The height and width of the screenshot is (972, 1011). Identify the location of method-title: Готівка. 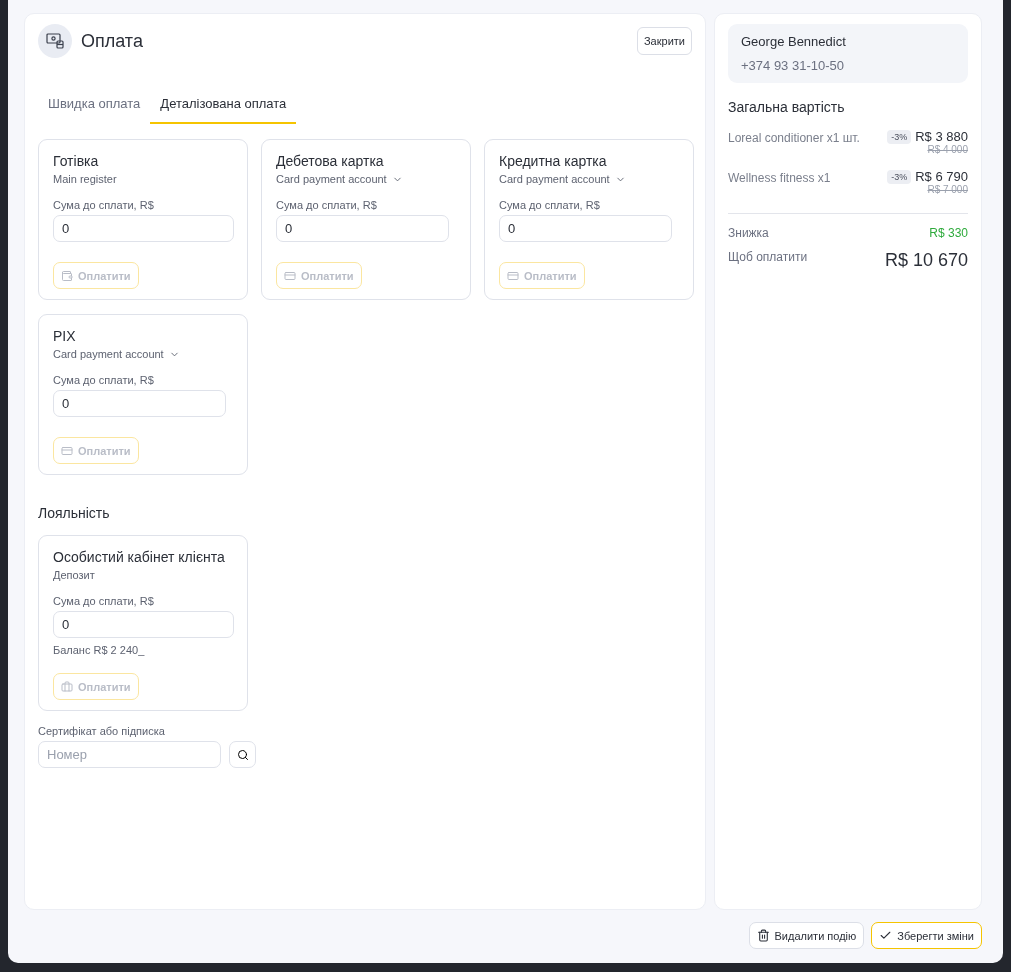
(76, 161).